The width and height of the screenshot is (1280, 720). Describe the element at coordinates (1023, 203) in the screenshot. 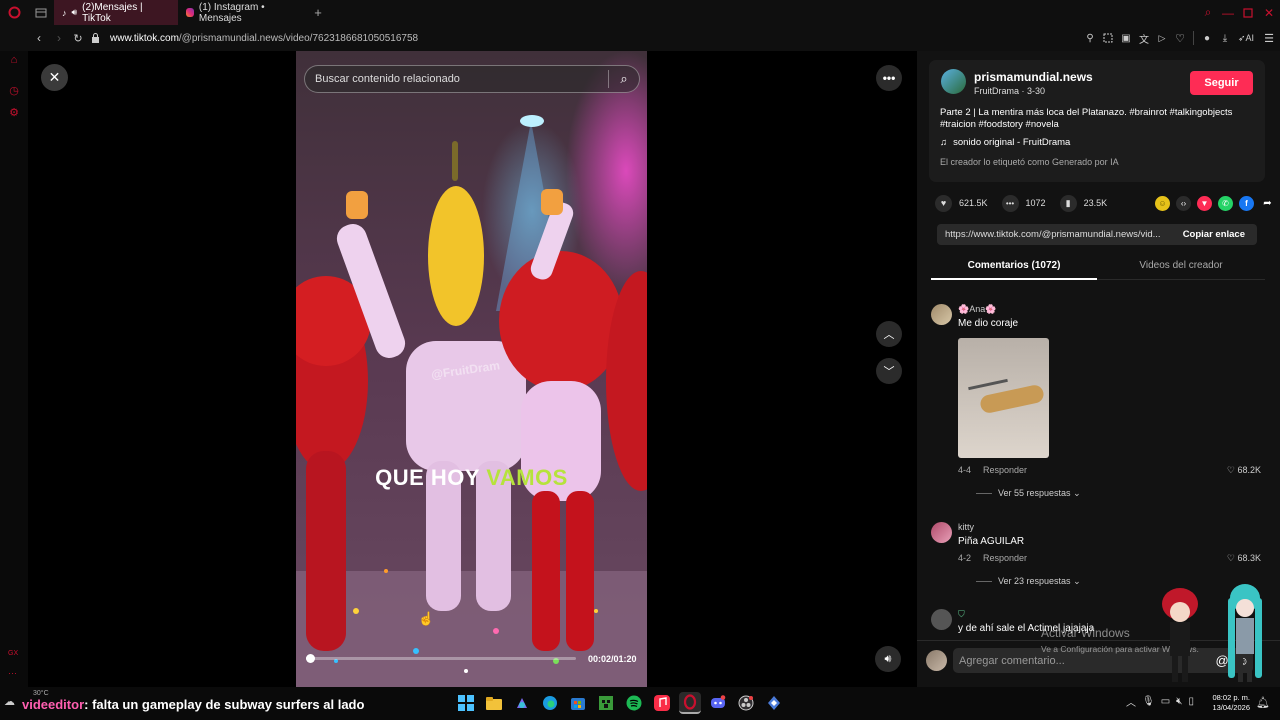

I see `comment-button: ••• 1072` at that location.